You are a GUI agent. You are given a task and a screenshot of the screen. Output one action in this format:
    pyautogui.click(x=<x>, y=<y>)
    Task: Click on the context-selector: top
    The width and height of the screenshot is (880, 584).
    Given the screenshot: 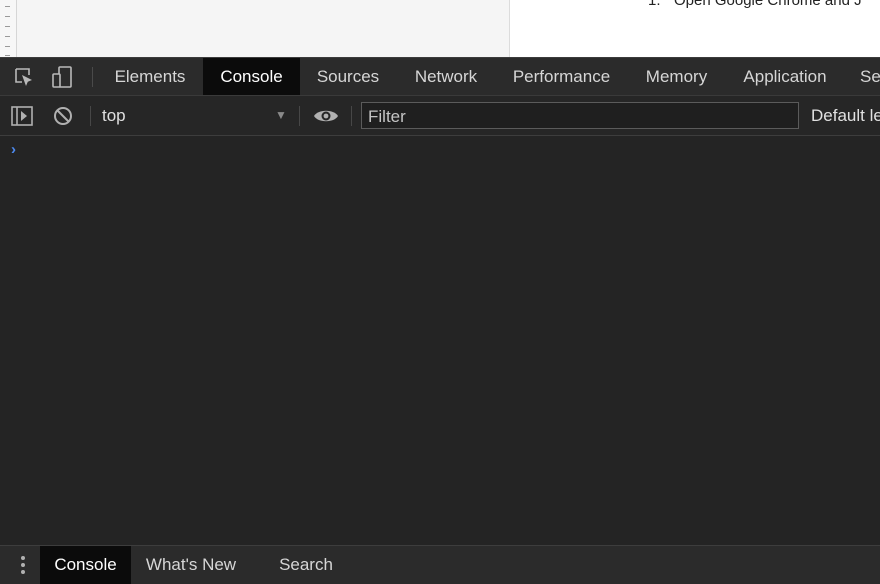 What is the action you would take?
    pyautogui.click(x=114, y=116)
    